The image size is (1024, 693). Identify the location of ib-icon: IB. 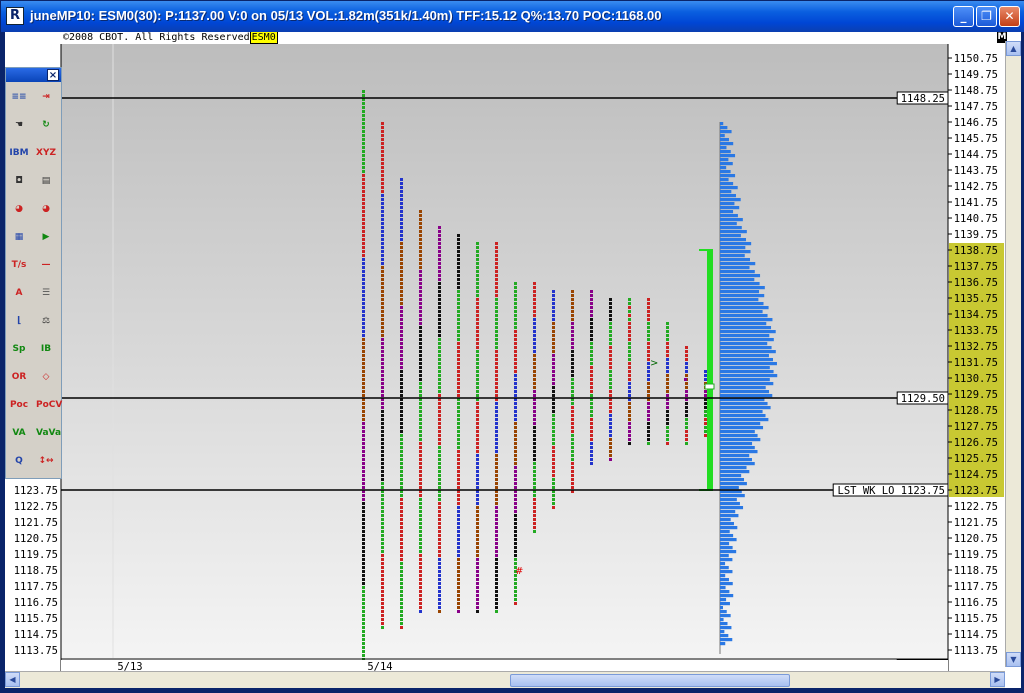
(46, 349).